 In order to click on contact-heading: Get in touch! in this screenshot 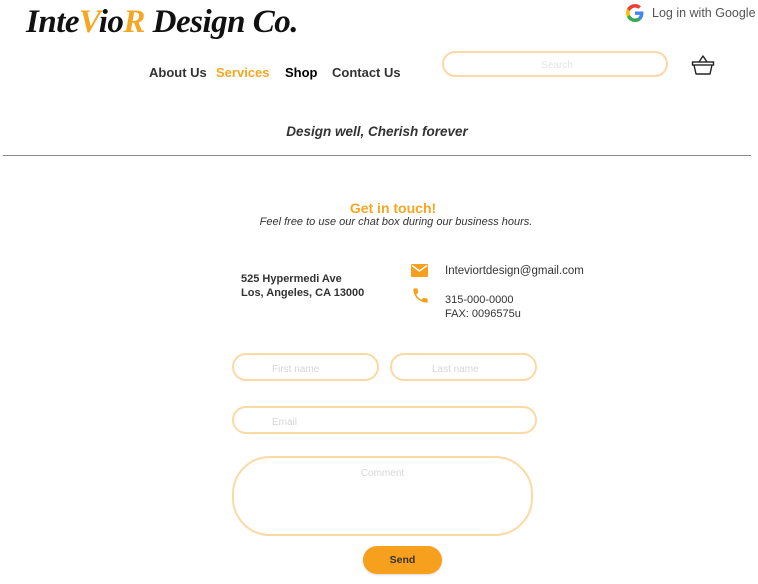, I will do `click(393, 208)`.